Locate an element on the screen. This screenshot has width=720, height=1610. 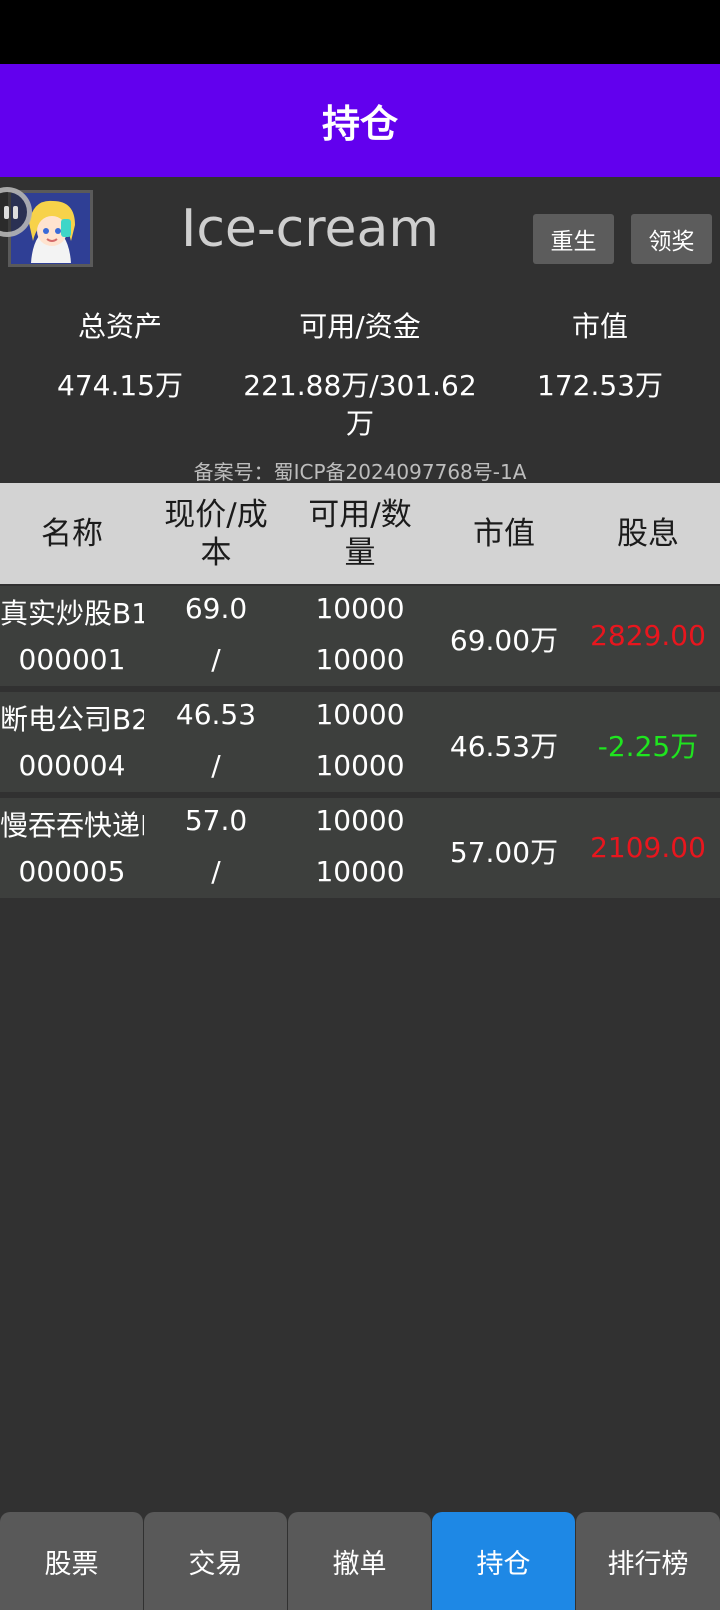
stock-name: 真实炒股B1 is located at coordinates (72, 611).